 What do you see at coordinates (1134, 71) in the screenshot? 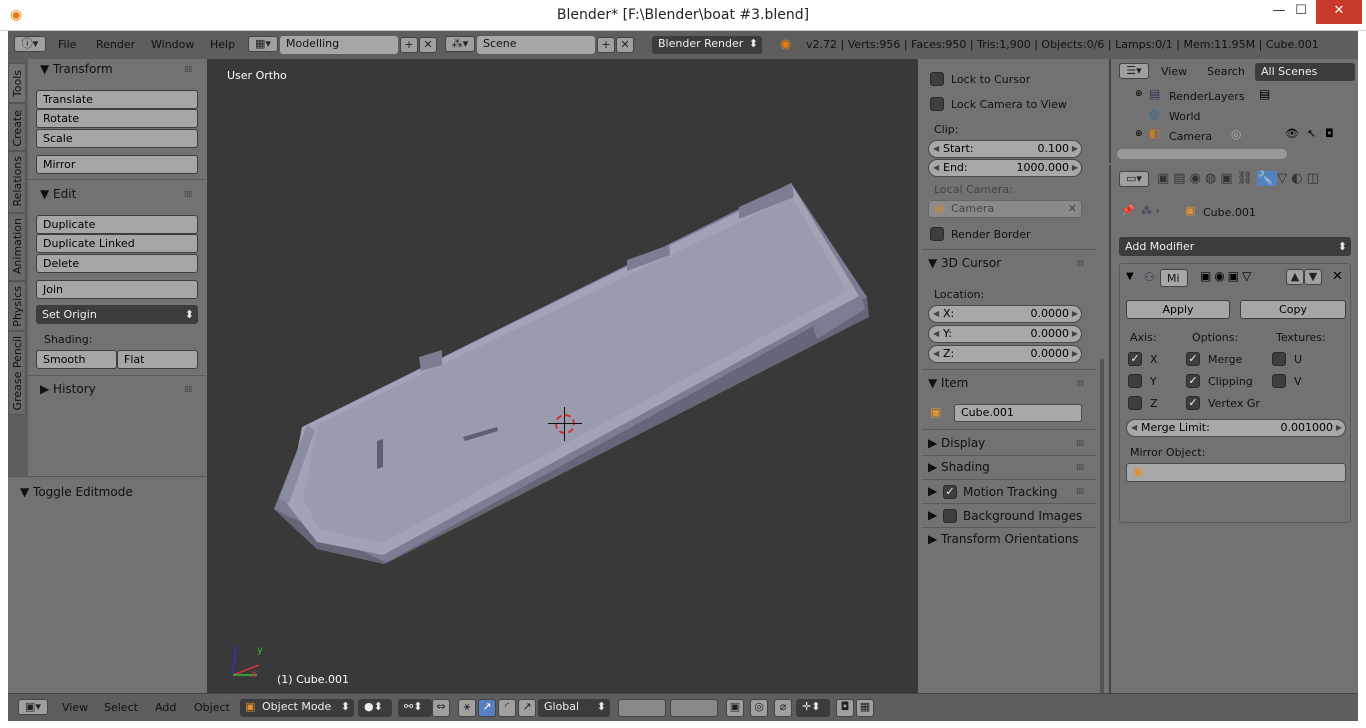
I see `outliner-editor-icon: ☰▾` at bounding box center [1134, 71].